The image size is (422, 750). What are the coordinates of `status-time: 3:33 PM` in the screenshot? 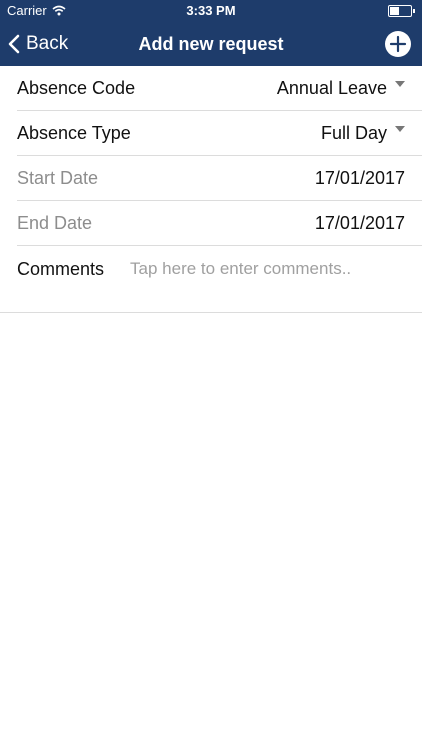 It's located at (211, 10).